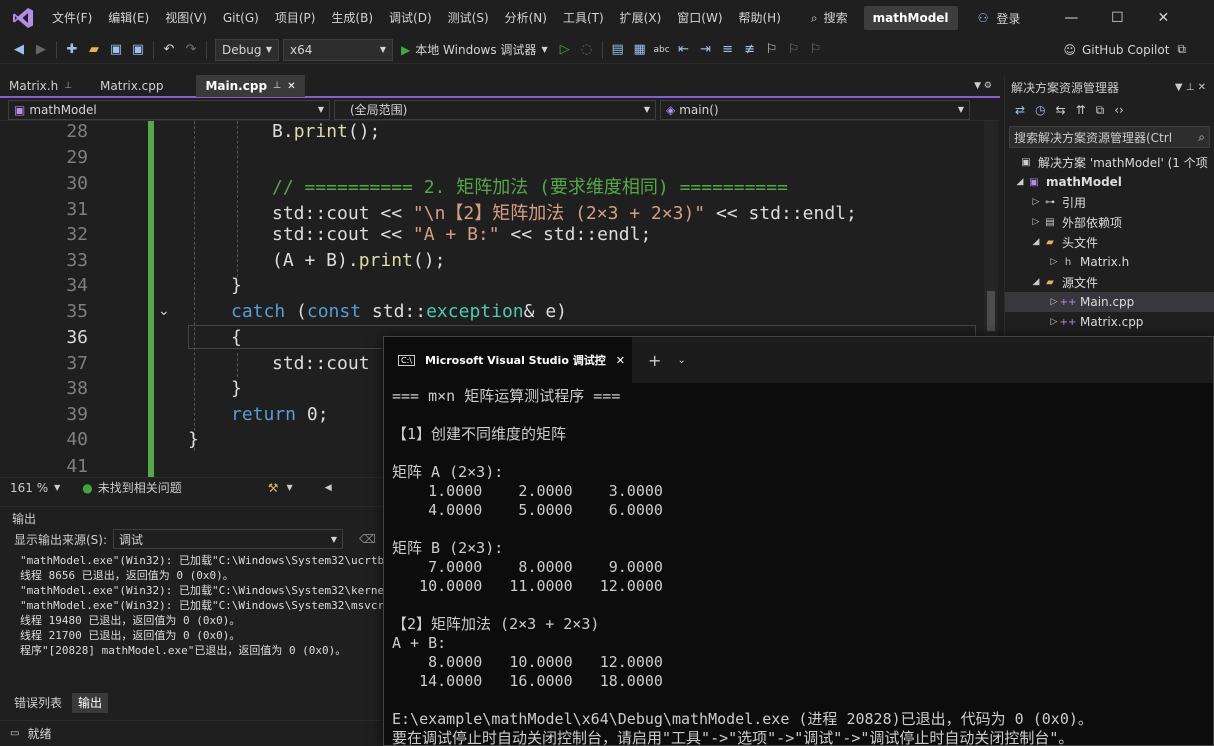  I want to click on menu-git: Git(G), so click(241, 18).